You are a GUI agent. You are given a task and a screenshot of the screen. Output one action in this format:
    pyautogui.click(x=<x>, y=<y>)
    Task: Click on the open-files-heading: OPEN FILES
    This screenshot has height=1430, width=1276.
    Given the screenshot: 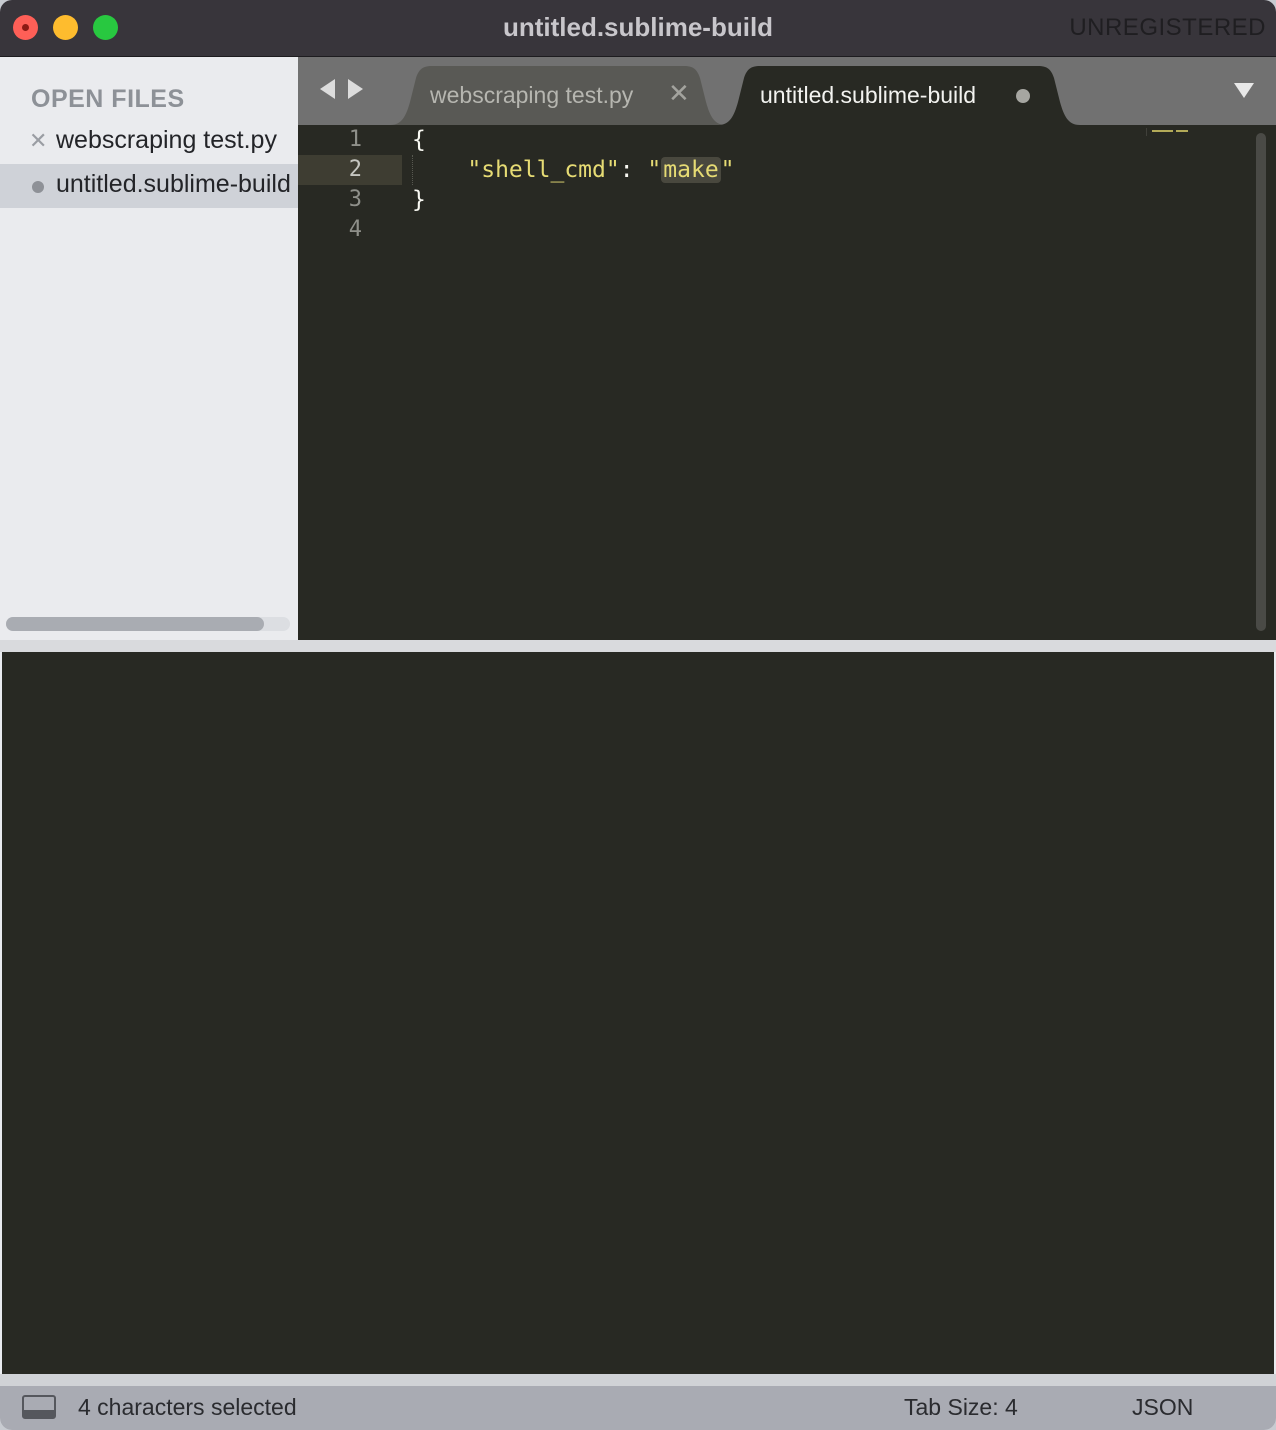 What is the action you would take?
    pyautogui.click(x=108, y=99)
    